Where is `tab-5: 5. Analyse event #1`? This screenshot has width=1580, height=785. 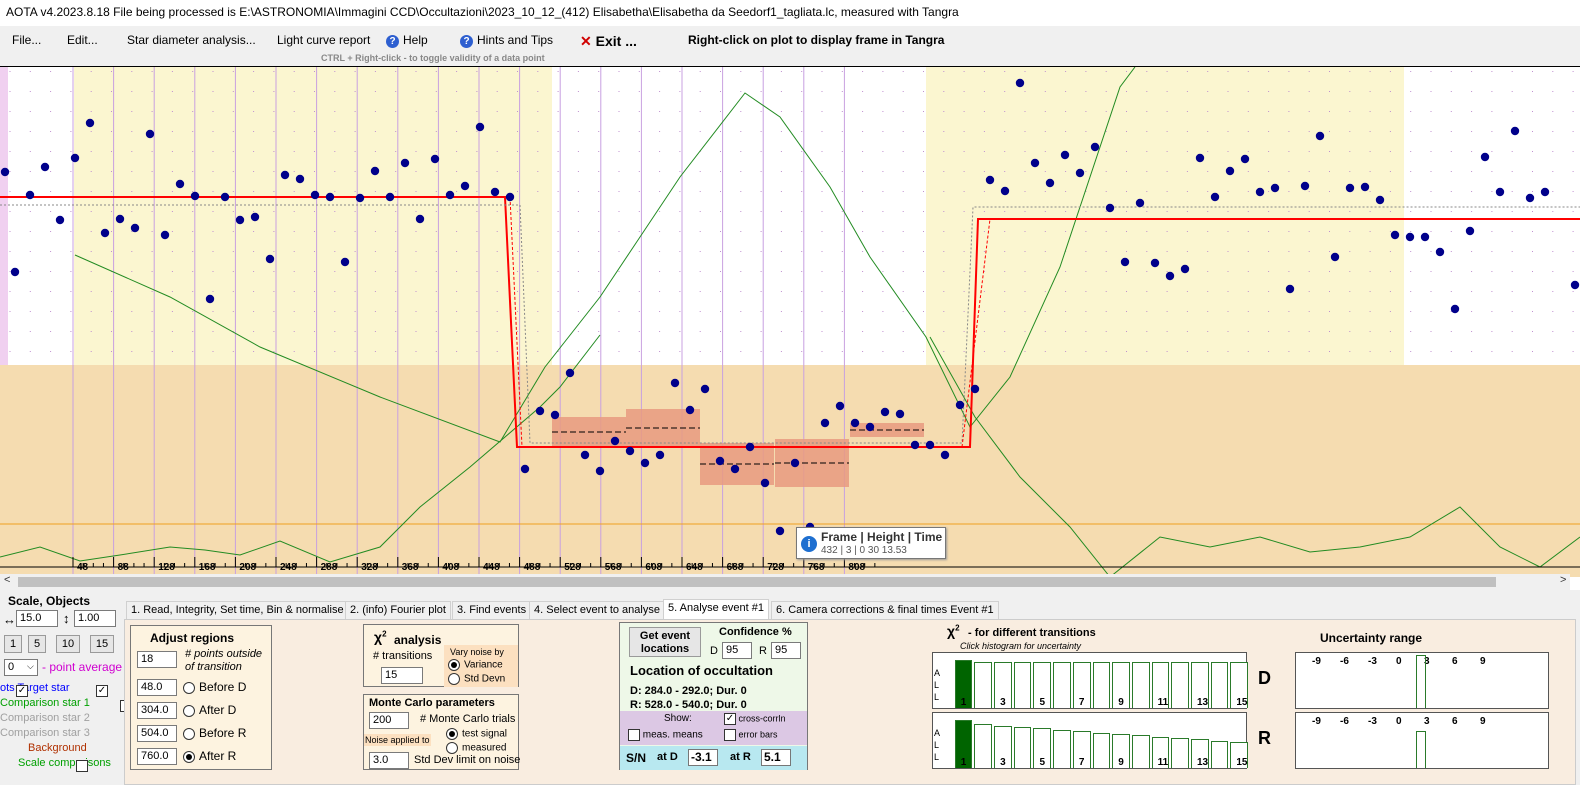
tab-5: 5. Analyse event #1 is located at coordinates (716, 609).